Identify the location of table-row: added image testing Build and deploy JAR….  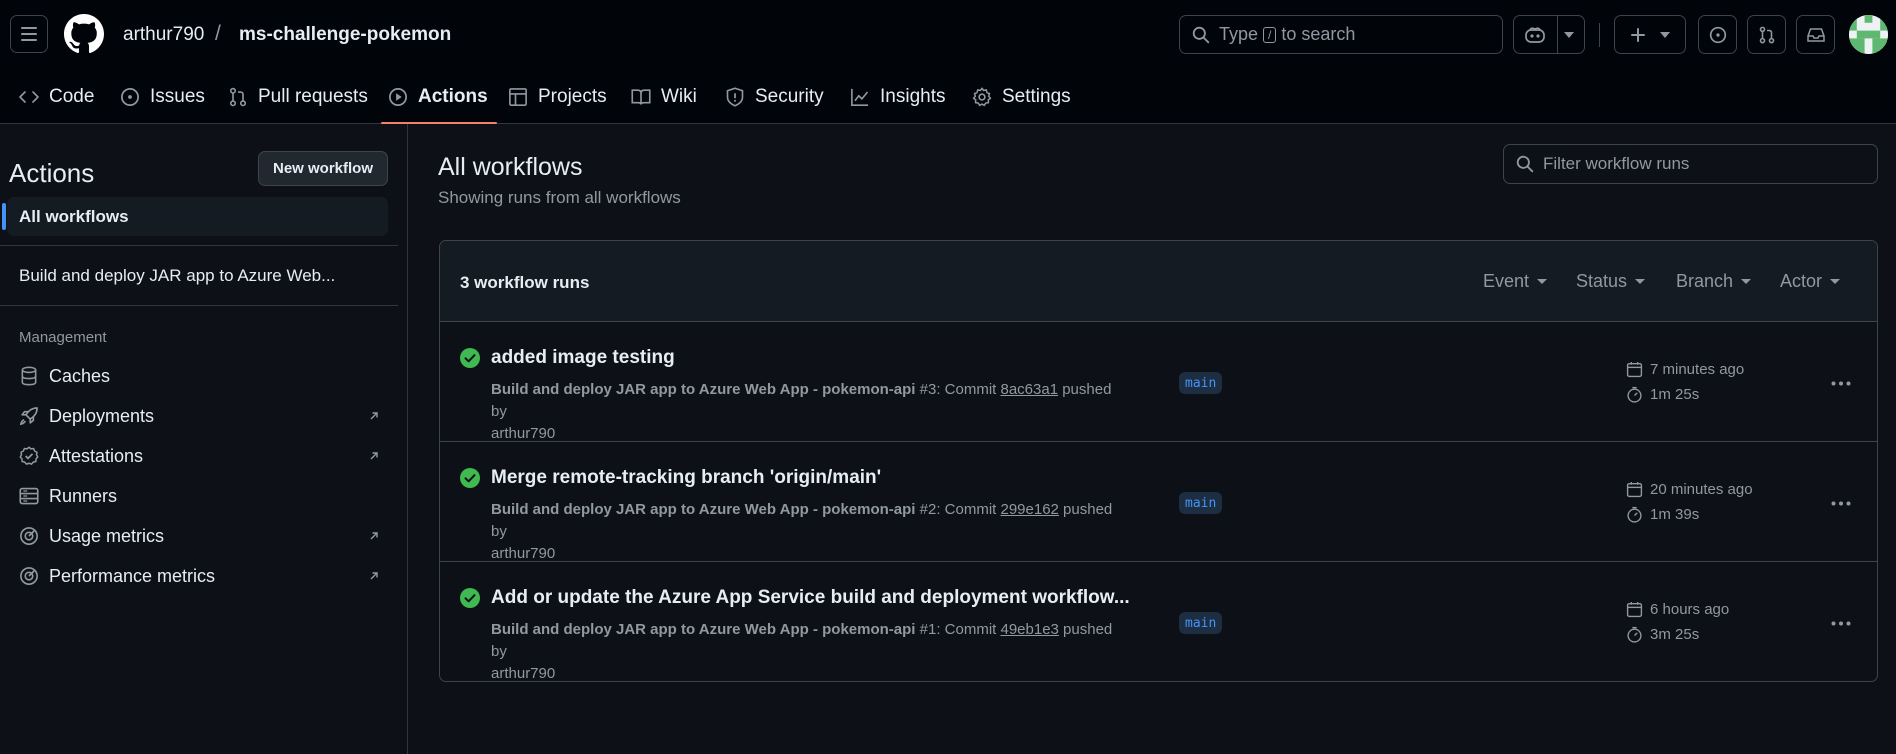
(1158, 382).